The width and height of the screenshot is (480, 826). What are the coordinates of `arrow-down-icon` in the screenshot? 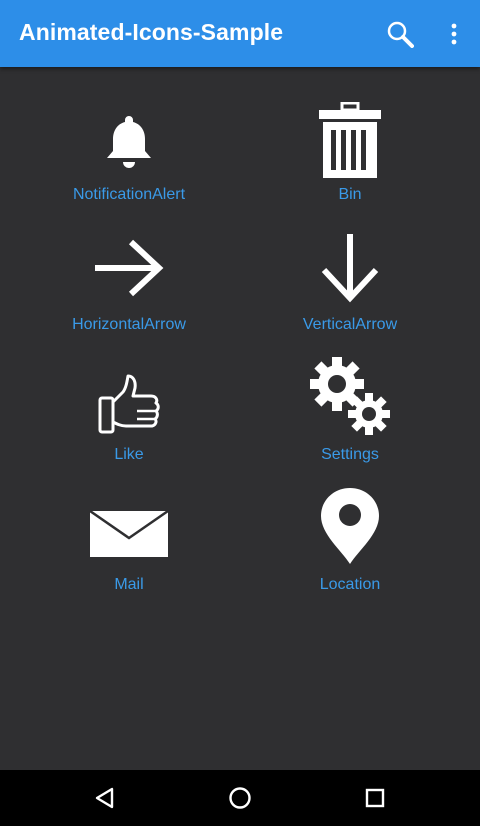 It's located at (350, 268).